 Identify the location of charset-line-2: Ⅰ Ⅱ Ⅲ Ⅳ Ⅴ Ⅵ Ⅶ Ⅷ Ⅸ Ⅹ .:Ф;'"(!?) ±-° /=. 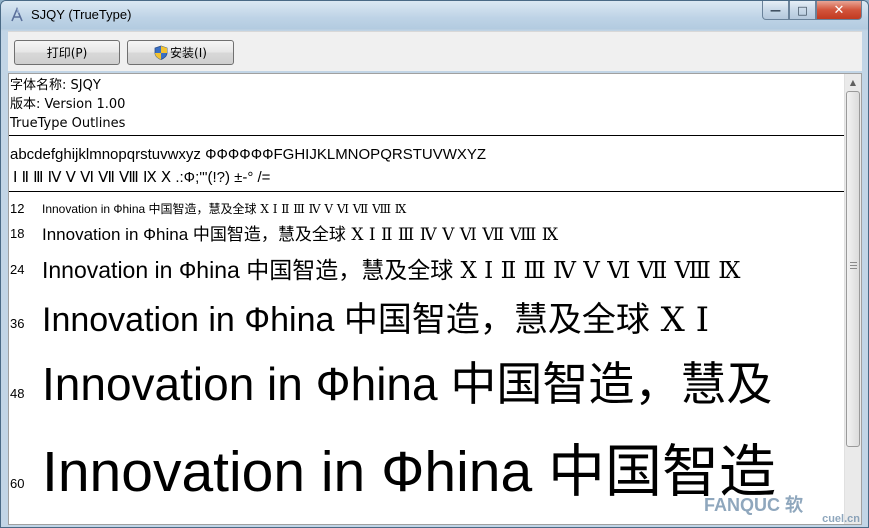
(142, 177).